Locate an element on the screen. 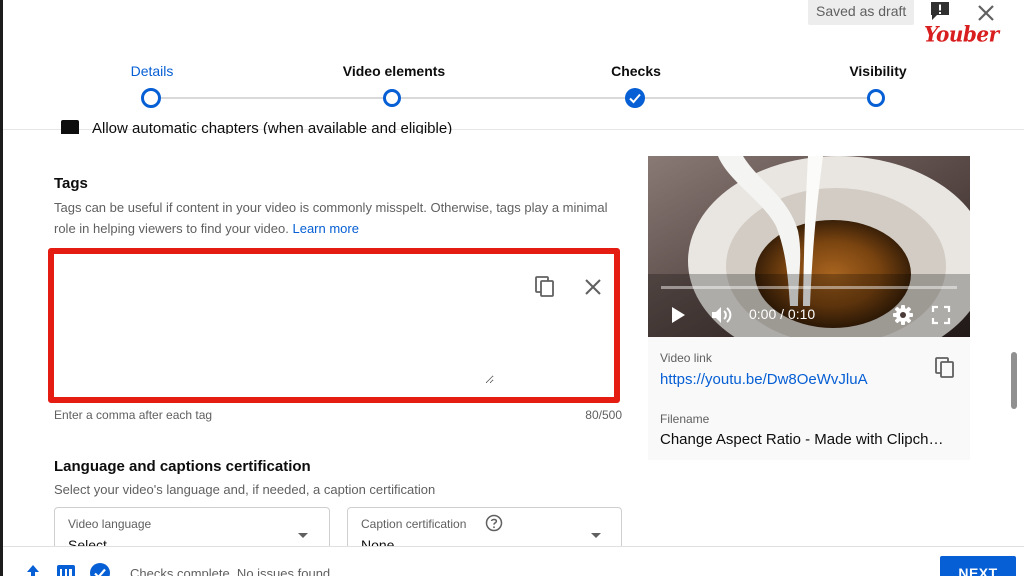 The width and height of the screenshot is (1024, 576). tags-char-count: 80/500 is located at coordinates (603, 415).